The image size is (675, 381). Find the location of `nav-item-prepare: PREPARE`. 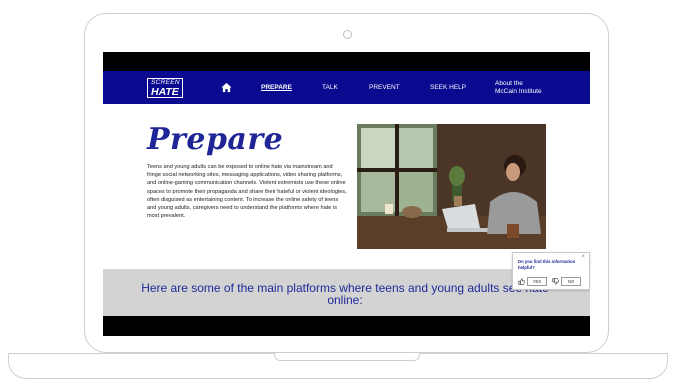

nav-item-prepare: PREPARE is located at coordinates (276, 87).